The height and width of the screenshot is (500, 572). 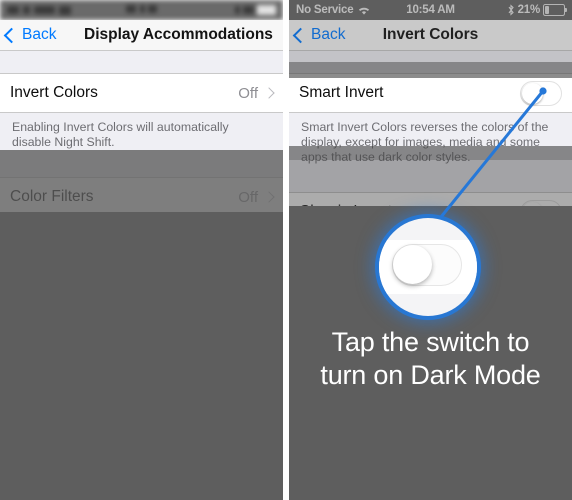 I want to click on back-button: Back, so click(x=30, y=35).